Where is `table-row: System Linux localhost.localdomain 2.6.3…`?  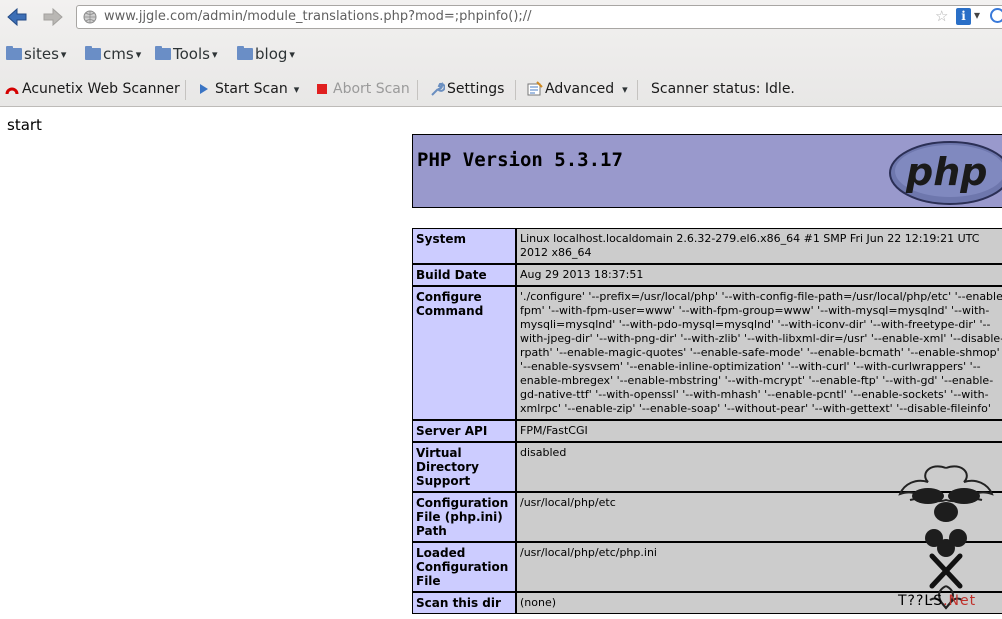
table-row: System Linux localhost.localdomain 2.6.3… is located at coordinates (707, 246).